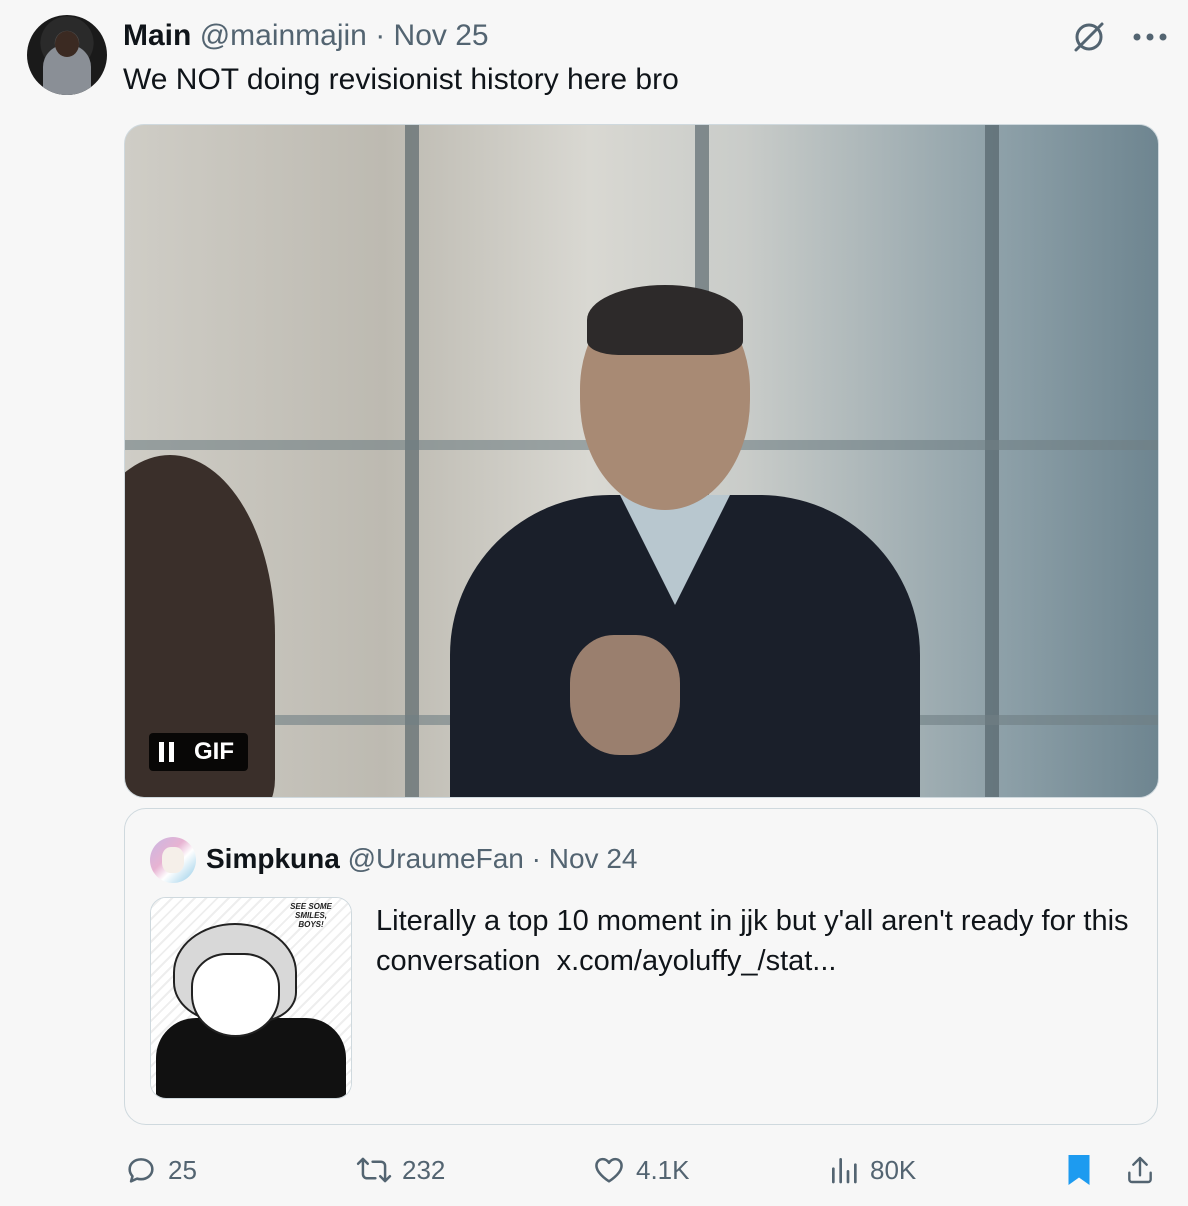  Describe the element at coordinates (400, 1170) in the screenshot. I see `repost-button: 232` at that location.